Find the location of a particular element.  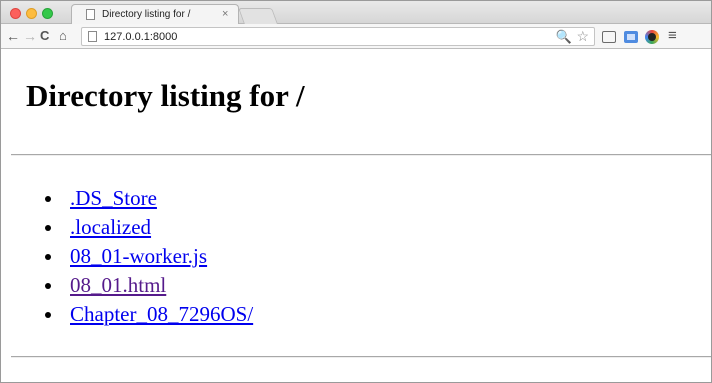

cast-icon is located at coordinates (609, 37).